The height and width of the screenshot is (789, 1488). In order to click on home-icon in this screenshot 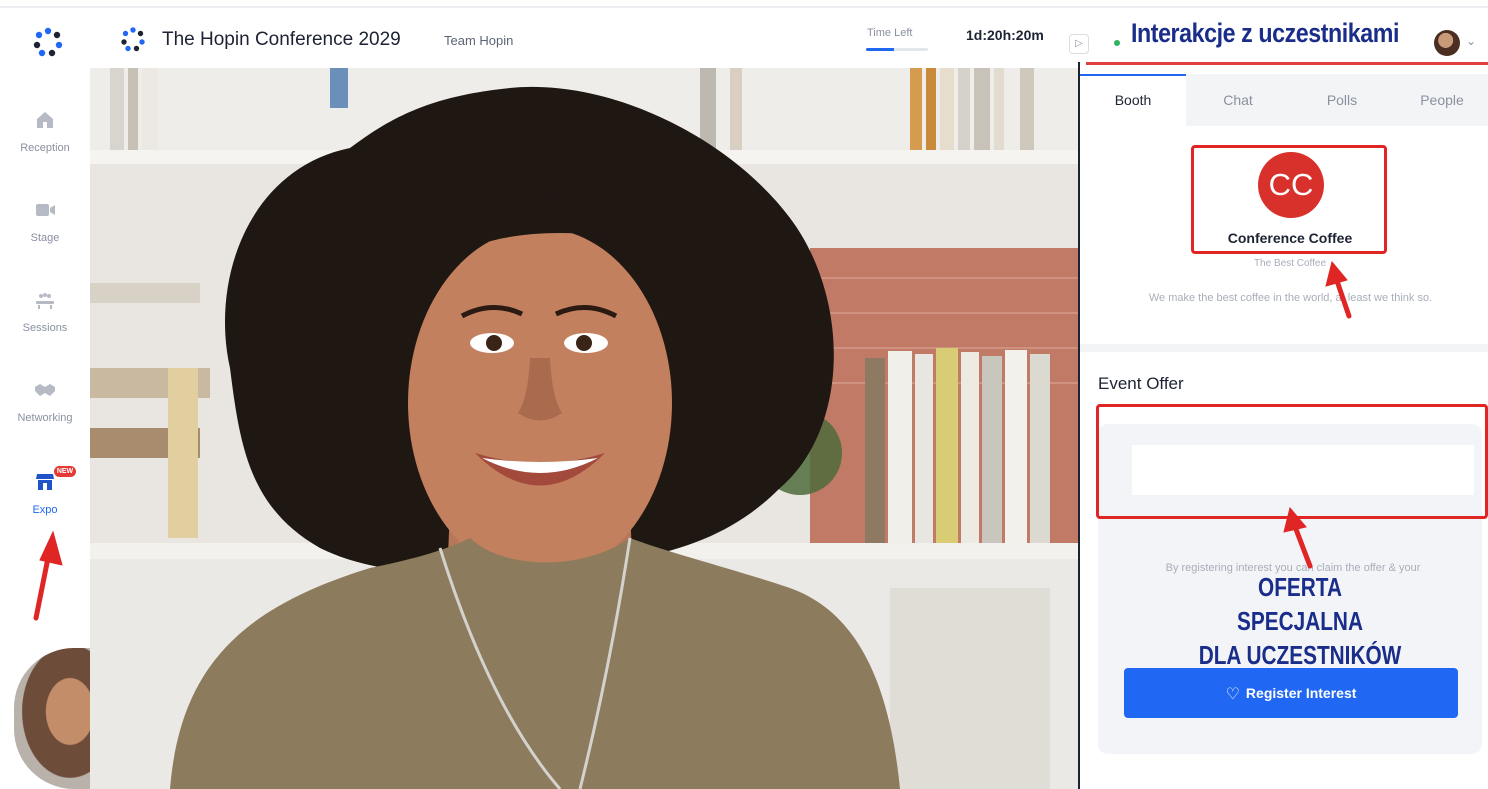, I will do `click(45, 120)`.